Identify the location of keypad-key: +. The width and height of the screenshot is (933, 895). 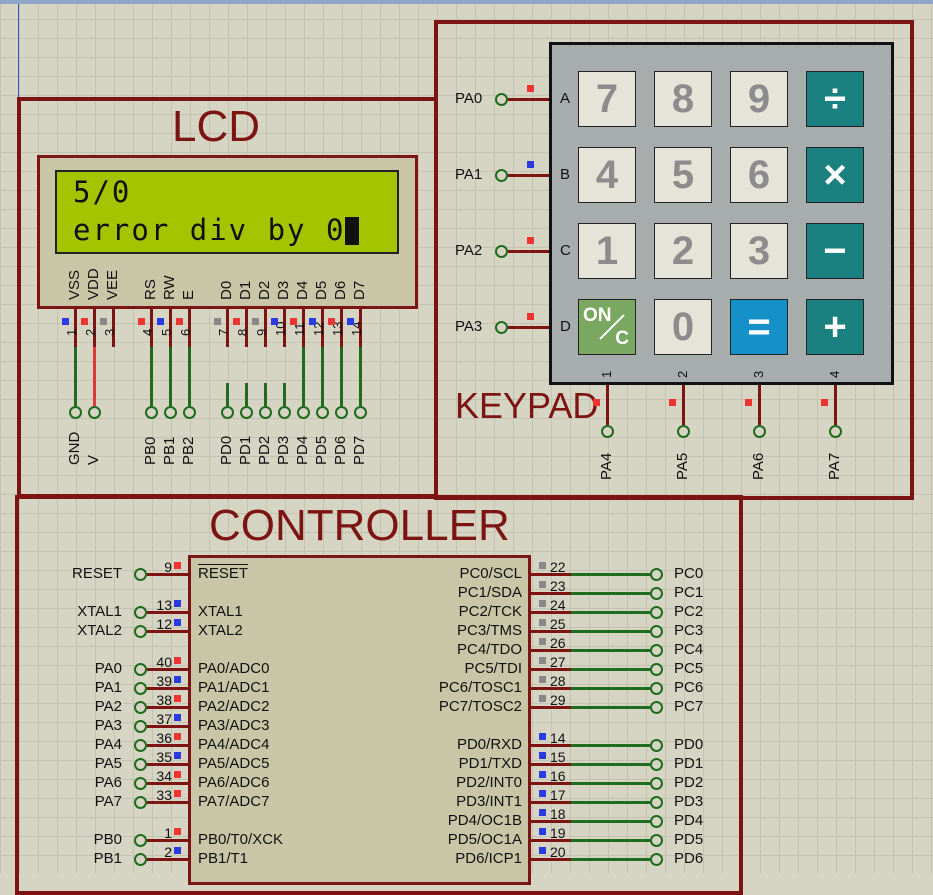
(835, 327).